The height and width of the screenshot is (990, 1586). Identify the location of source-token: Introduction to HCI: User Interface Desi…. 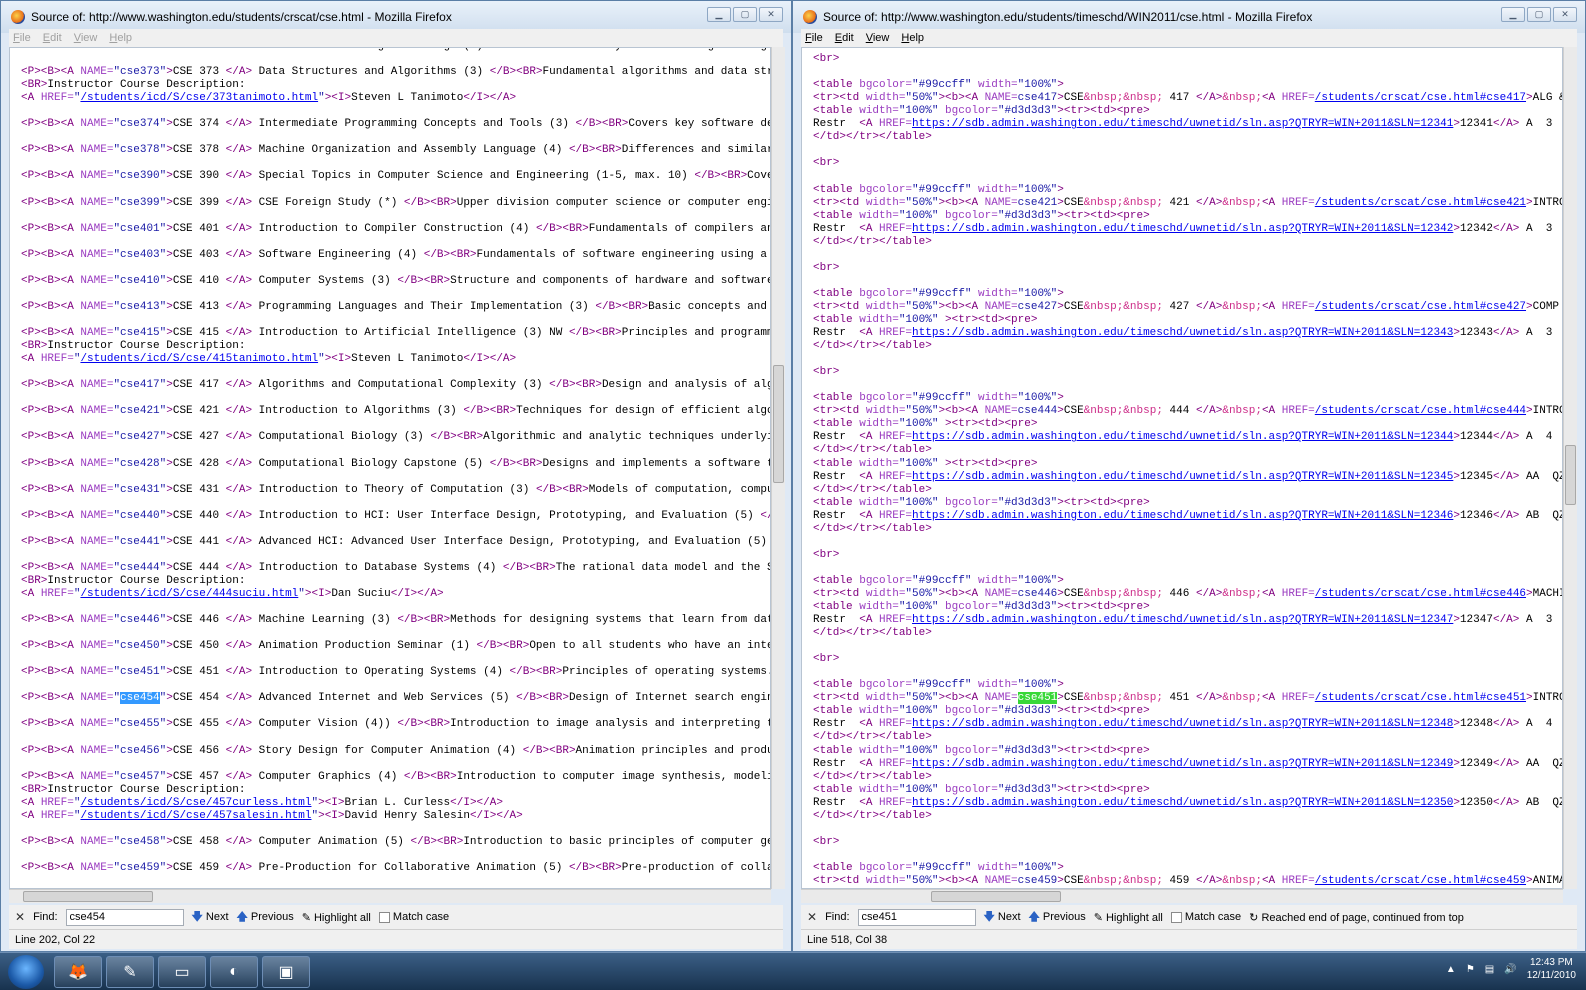
(506, 515).